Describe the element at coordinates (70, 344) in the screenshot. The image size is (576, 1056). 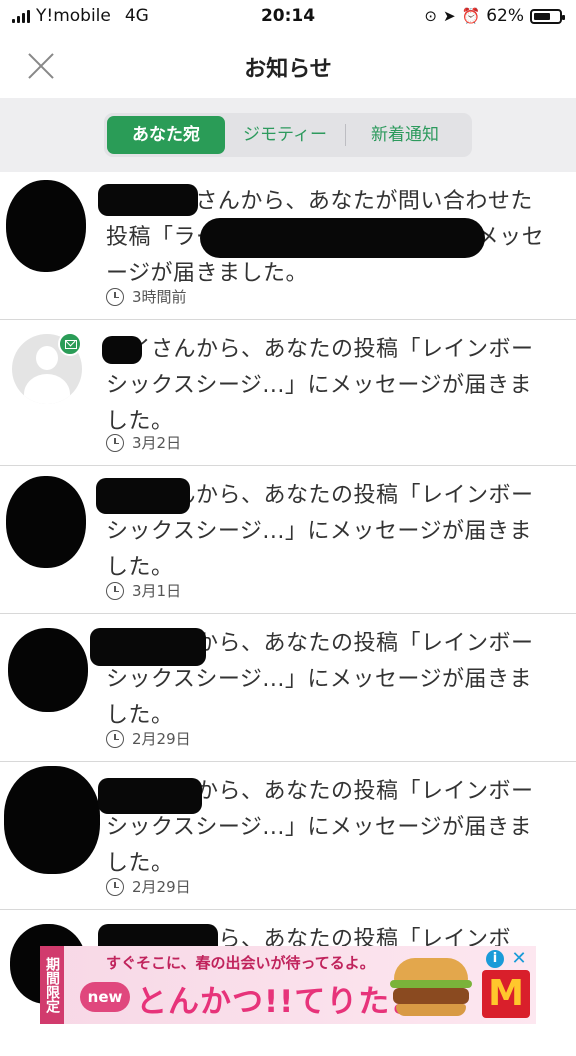
I see `mail-icon` at that location.